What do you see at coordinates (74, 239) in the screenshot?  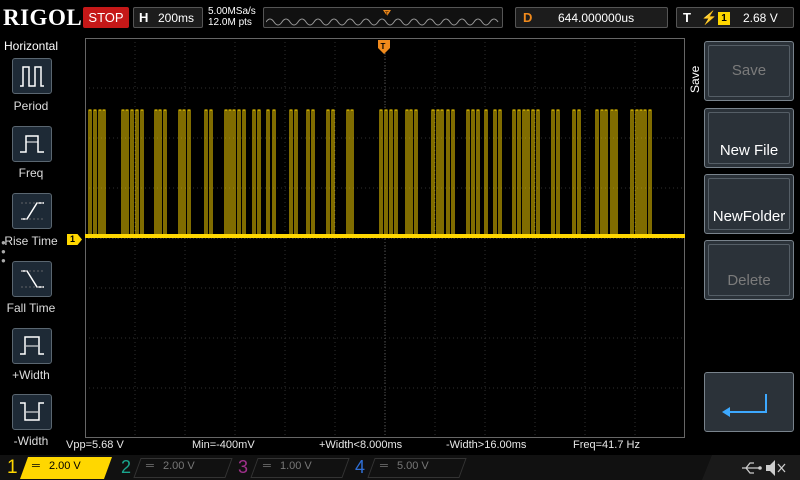 I see `ch1-offset-marker: 1` at bounding box center [74, 239].